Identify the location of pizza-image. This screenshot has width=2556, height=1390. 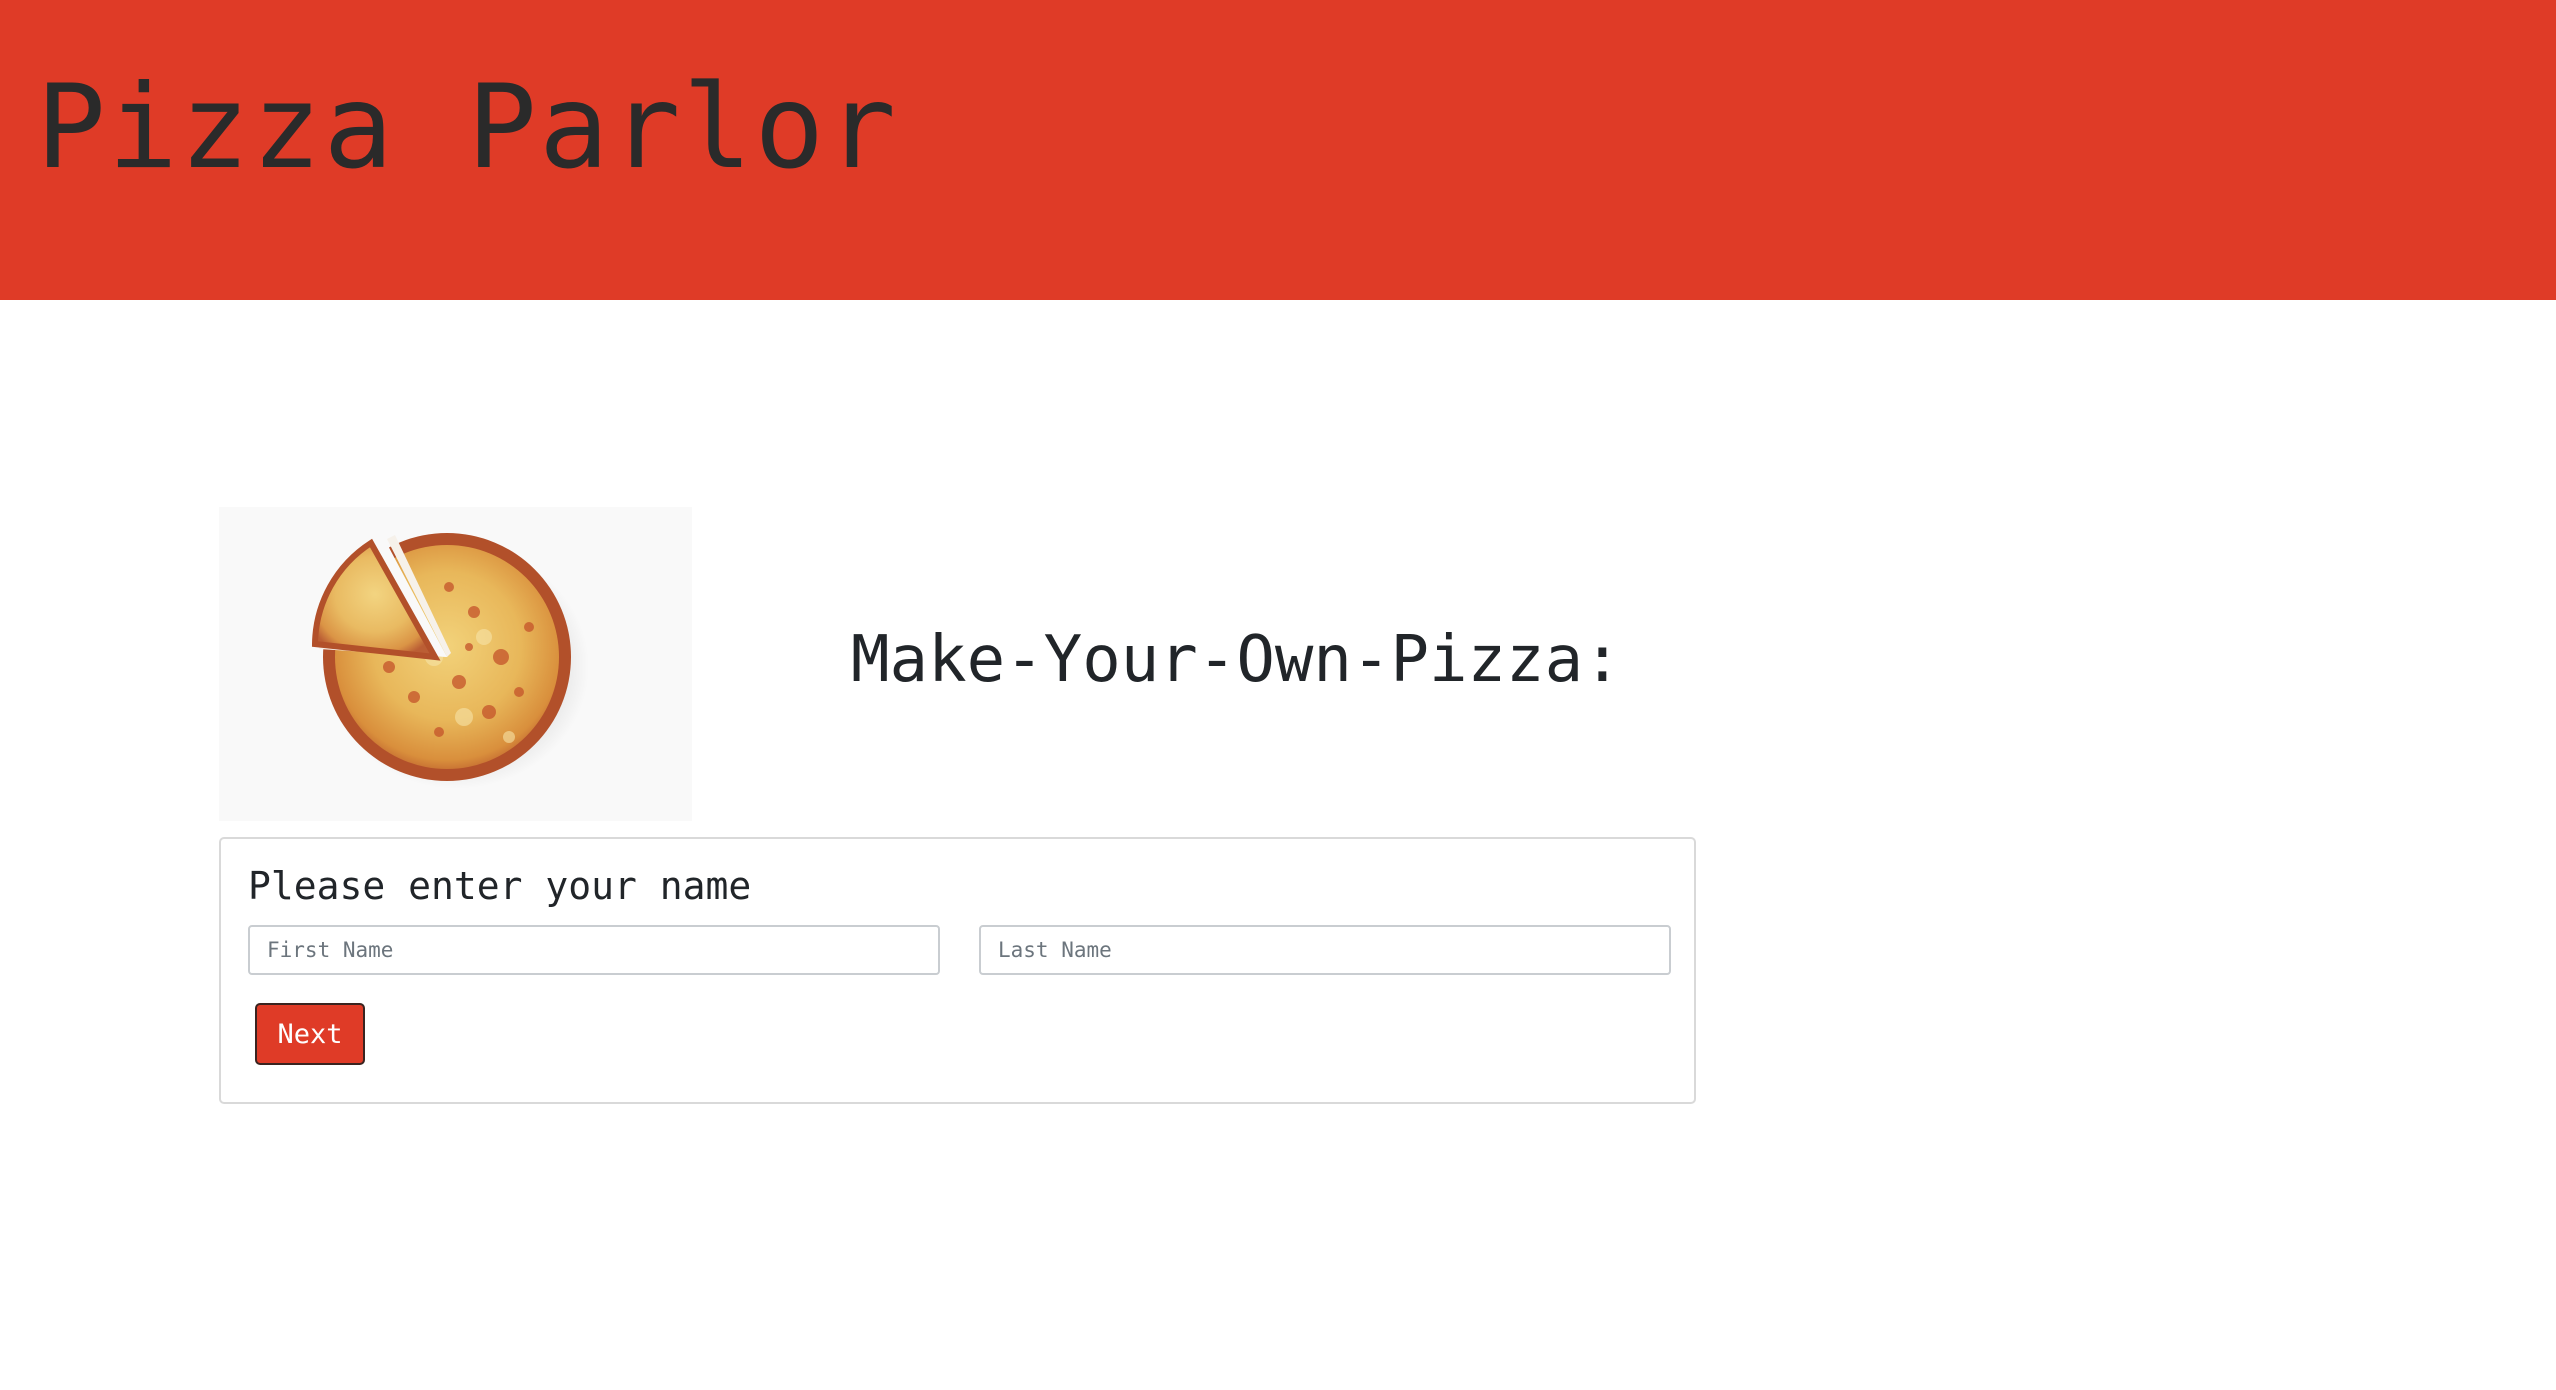
(455, 664).